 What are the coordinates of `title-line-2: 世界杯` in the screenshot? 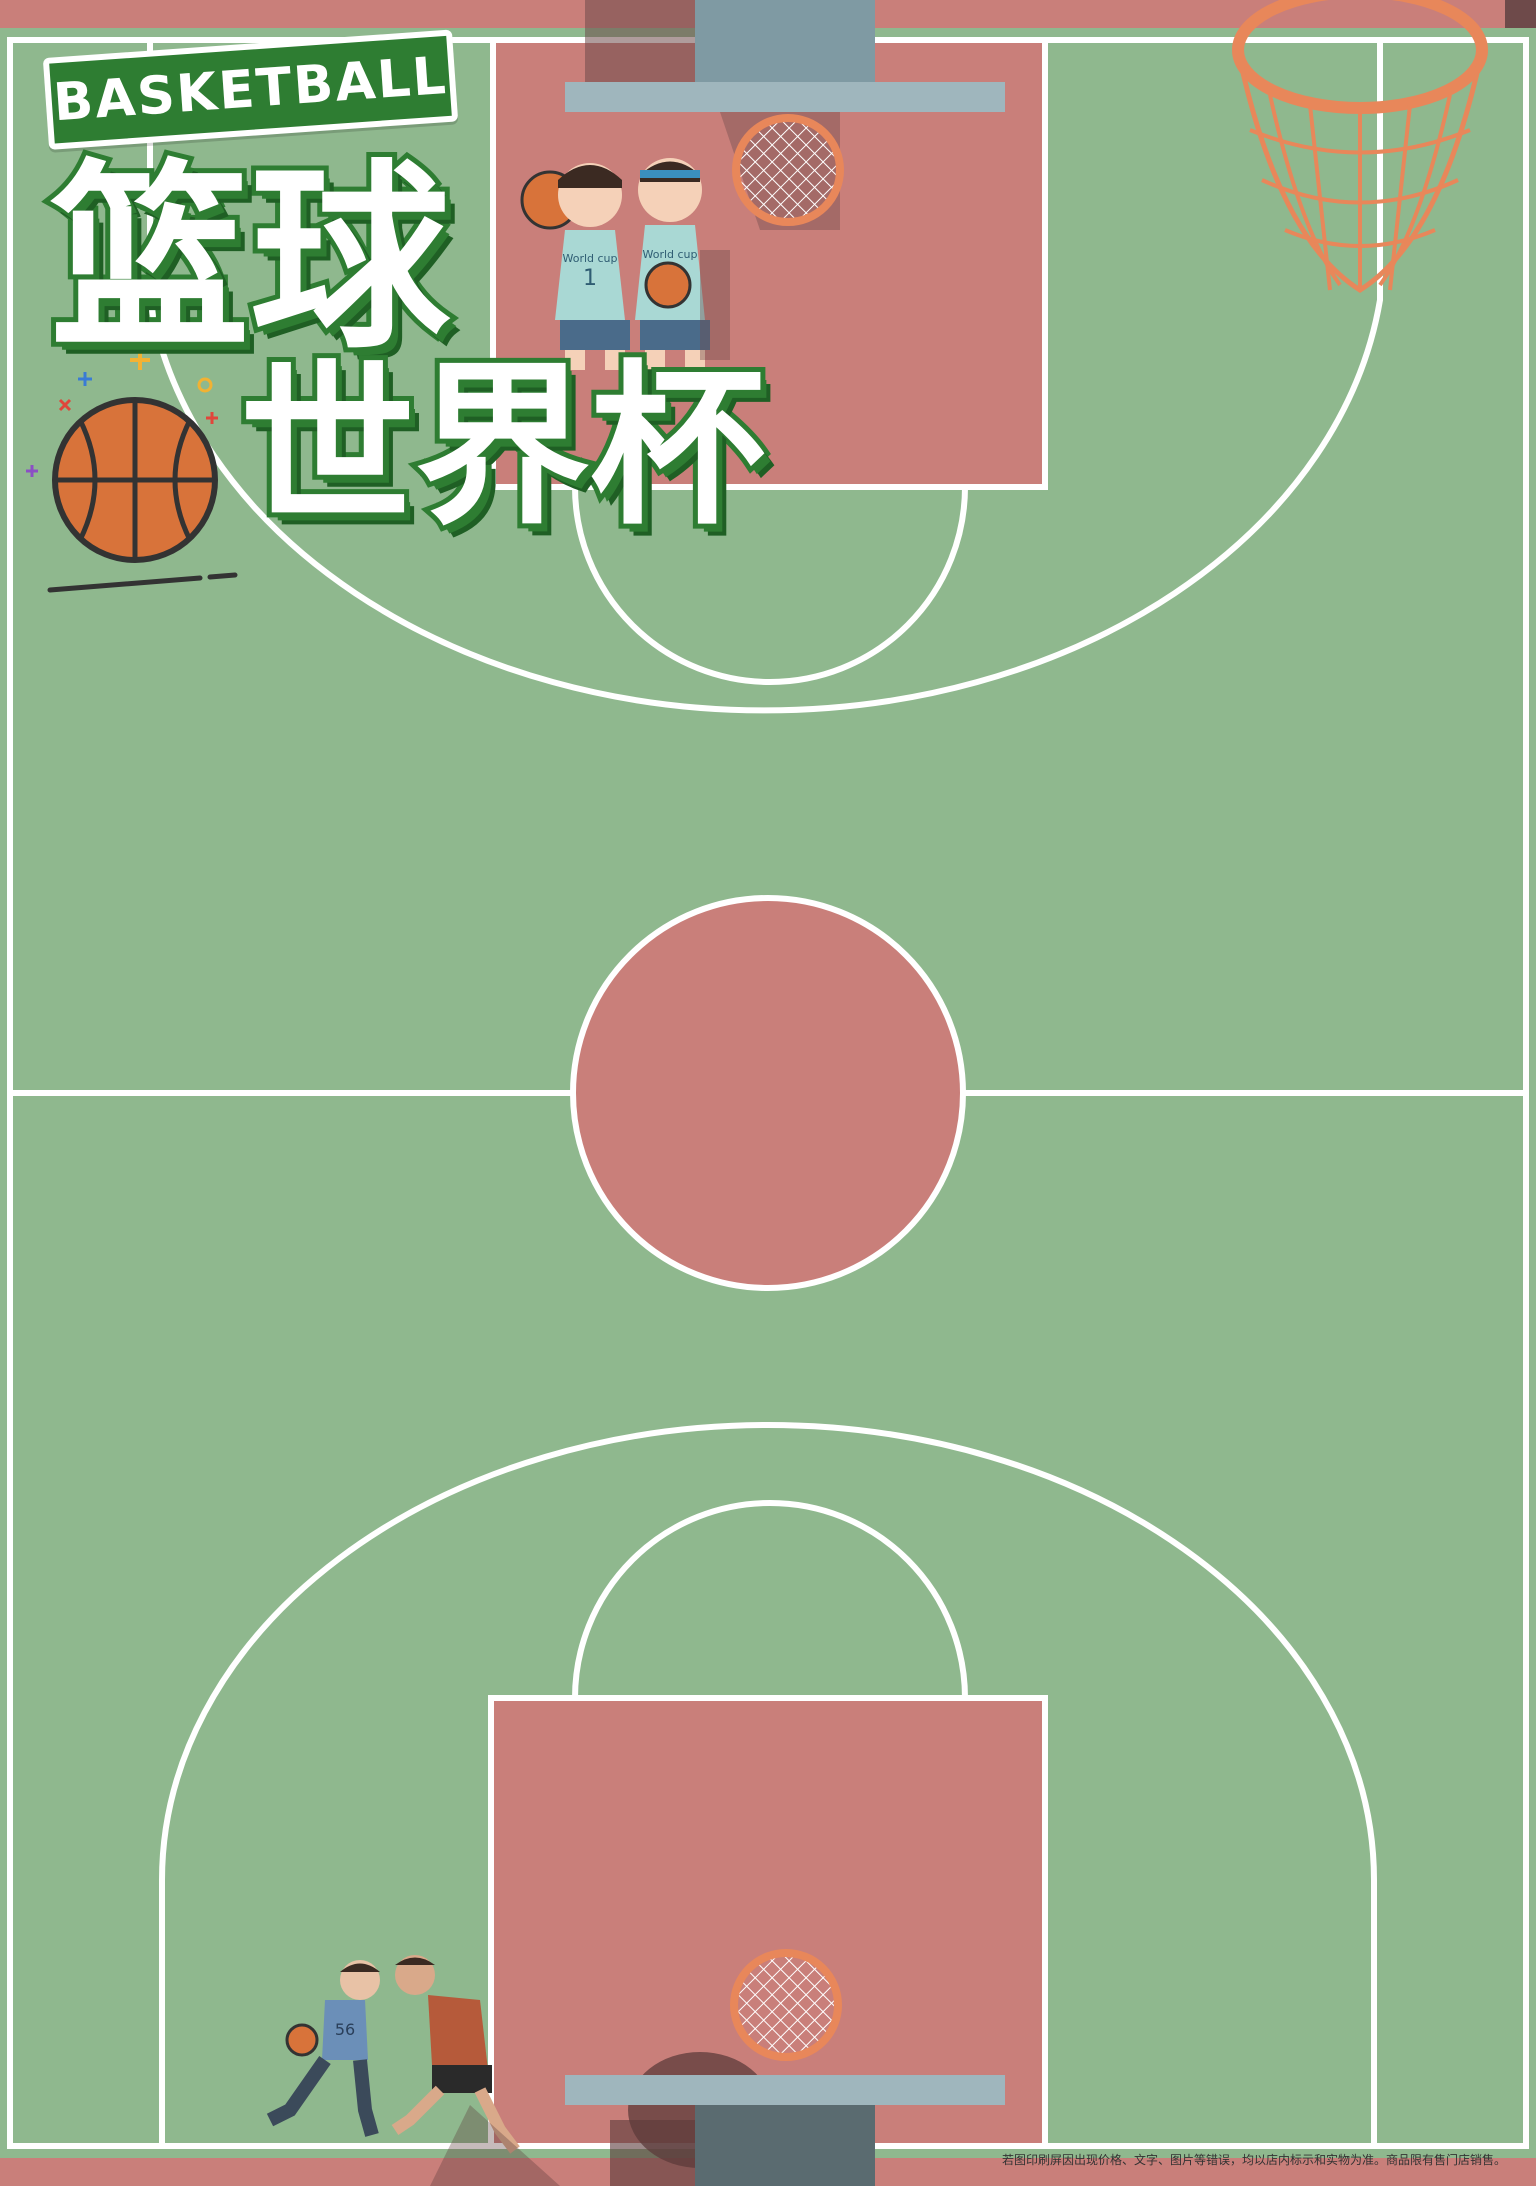 It's located at (502, 447).